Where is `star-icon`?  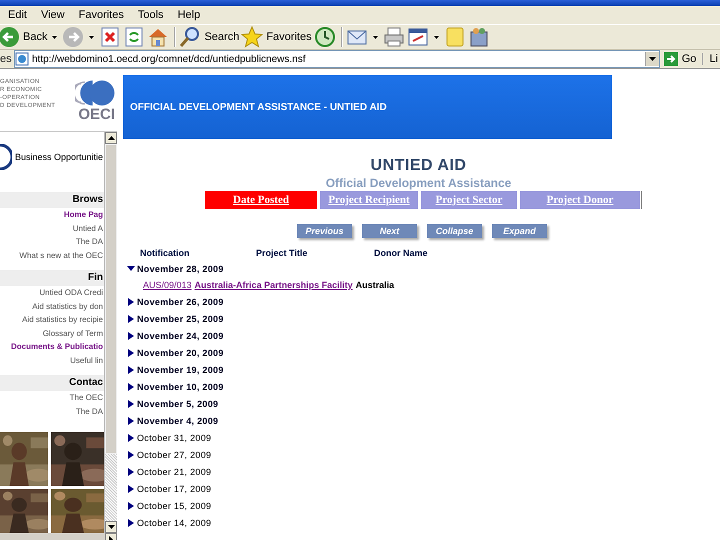 star-icon is located at coordinates (252, 37).